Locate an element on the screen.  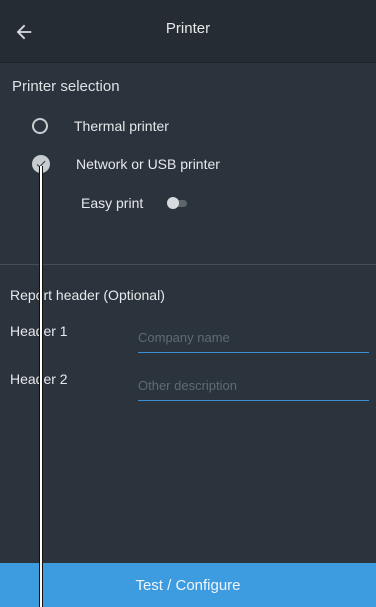
header-1-input is located at coordinates (253, 337).